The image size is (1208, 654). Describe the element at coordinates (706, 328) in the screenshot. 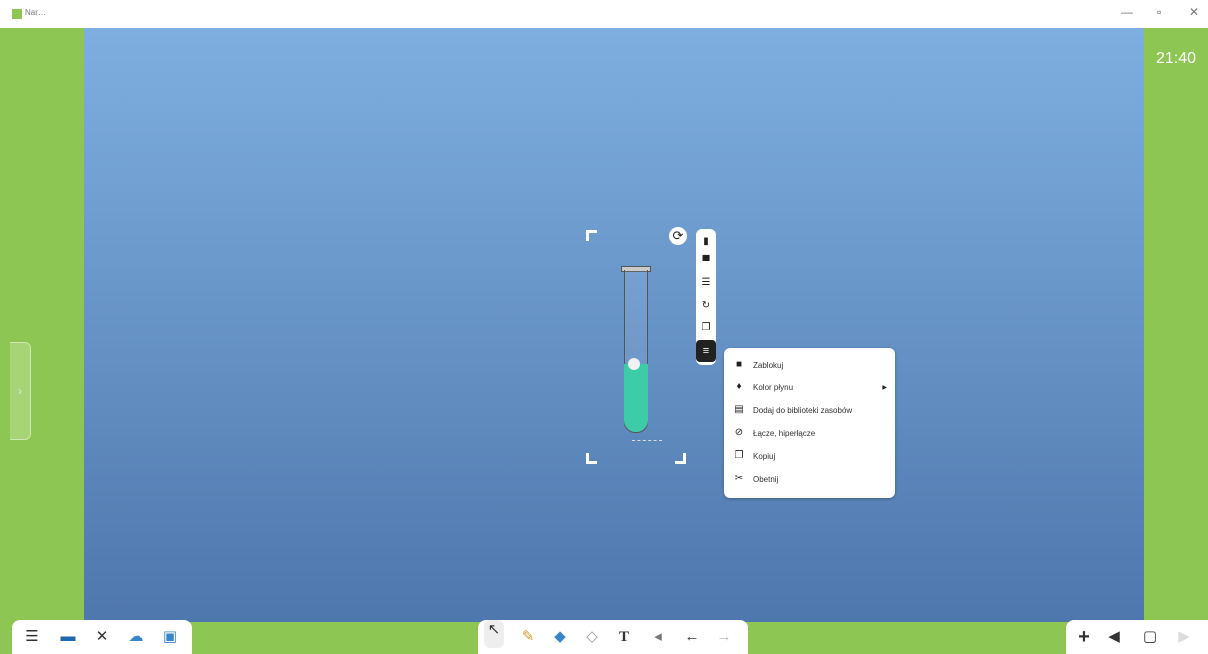

I see `duplicate-icon: ❐` at that location.